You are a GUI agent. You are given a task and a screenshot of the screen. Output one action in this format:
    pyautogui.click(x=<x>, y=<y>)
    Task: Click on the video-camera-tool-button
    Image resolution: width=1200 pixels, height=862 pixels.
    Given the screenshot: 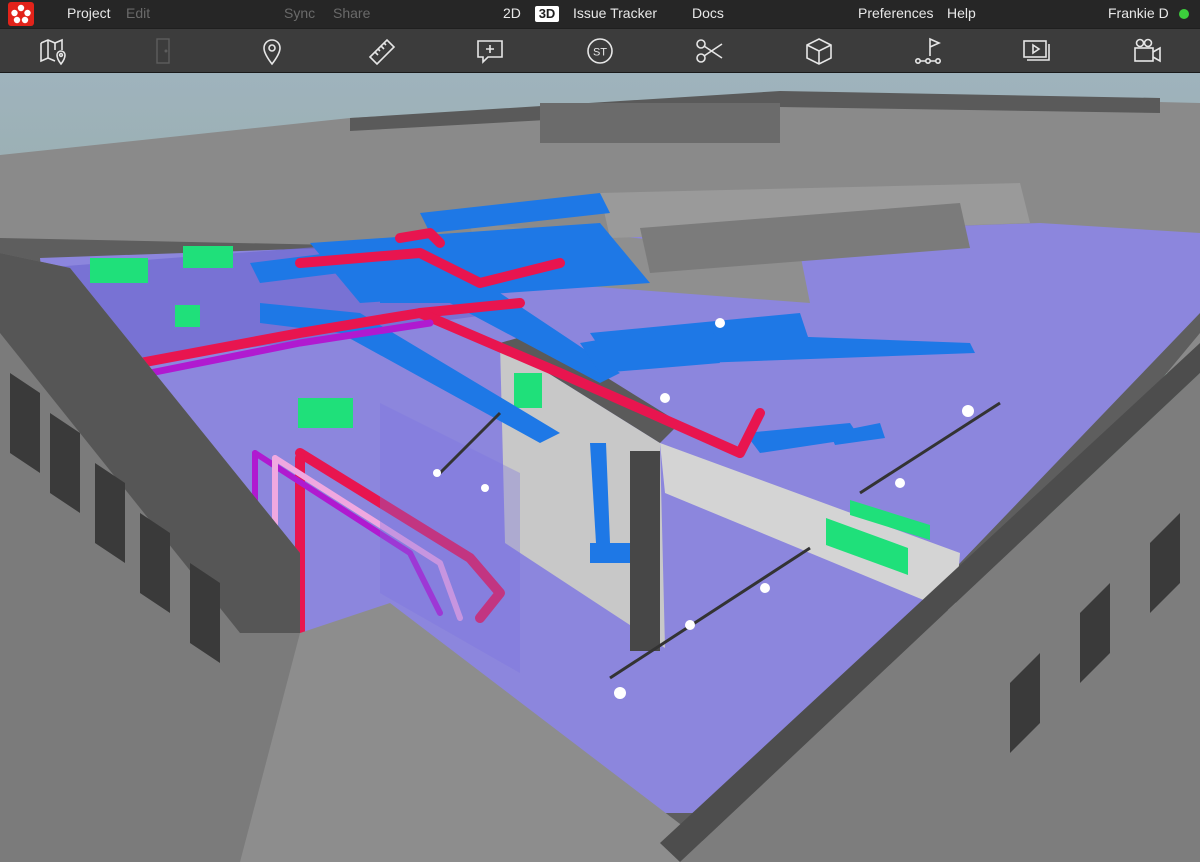 What is the action you would take?
    pyautogui.click(x=1147, y=51)
    